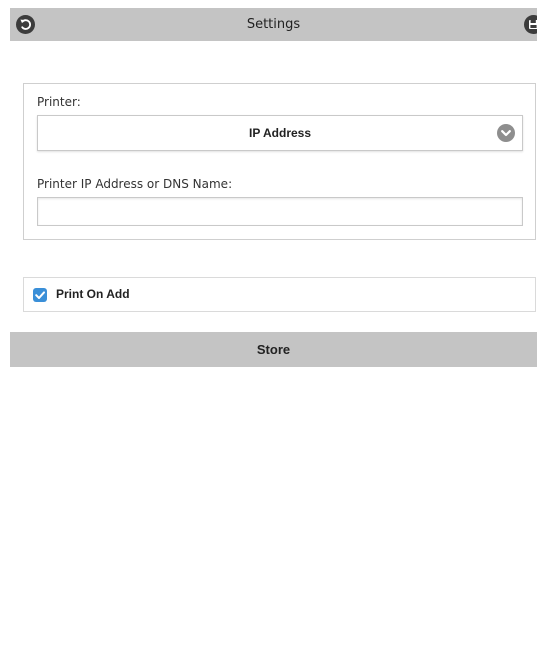  What do you see at coordinates (273, 349) in the screenshot?
I see `store-button: Store` at bounding box center [273, 349].